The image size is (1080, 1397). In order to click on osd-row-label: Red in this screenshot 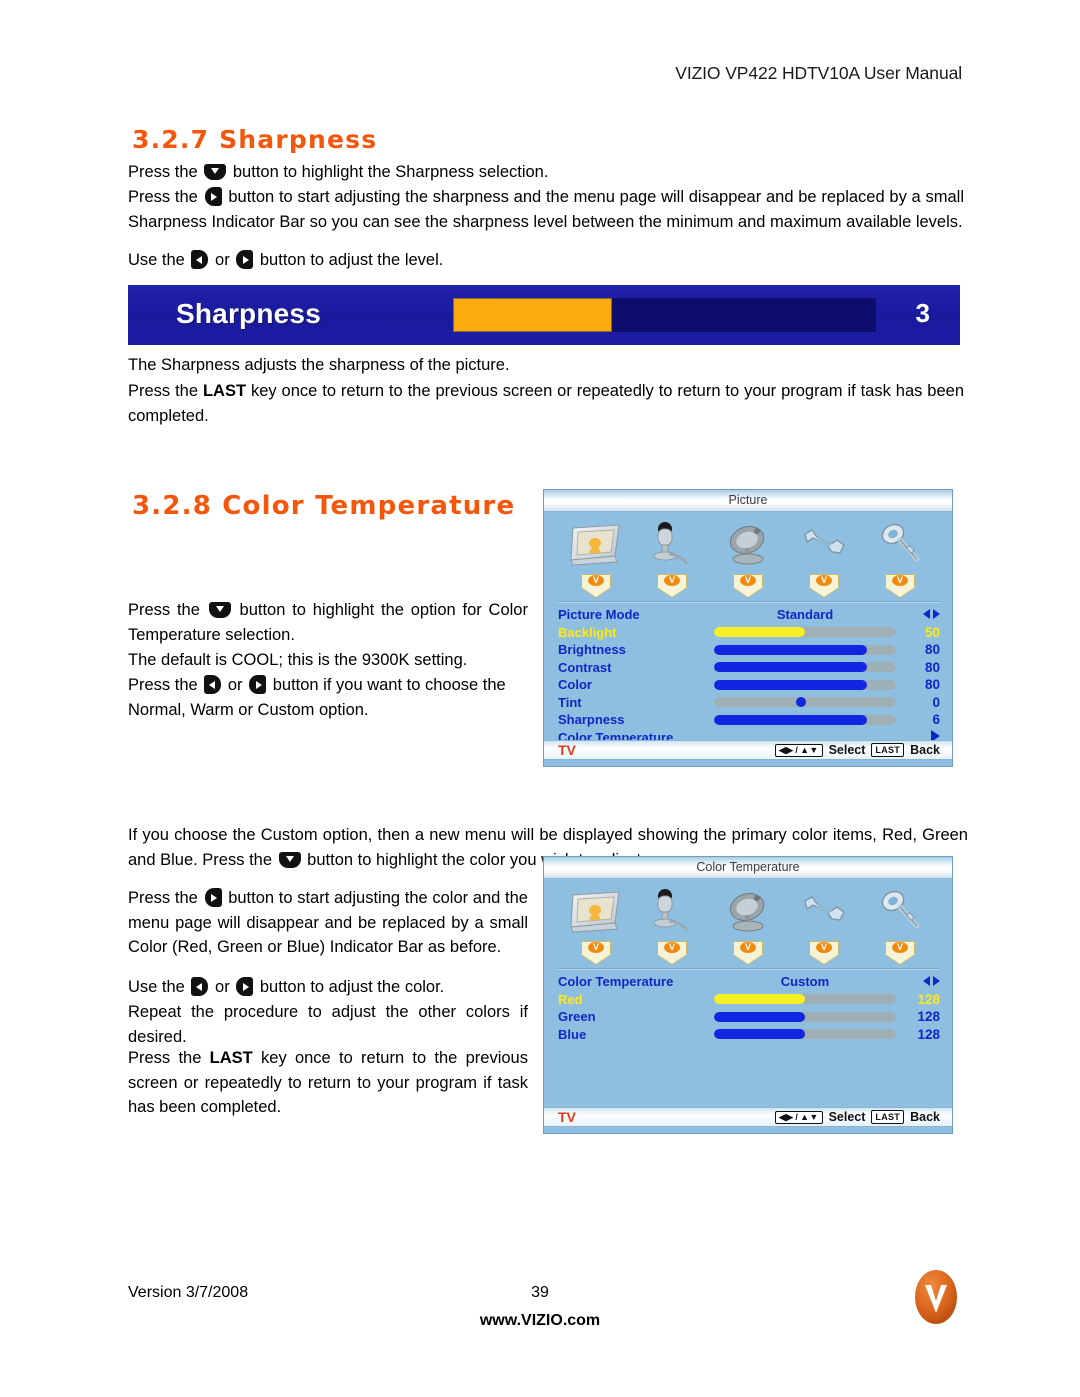, I will do `click(570, 999)`.